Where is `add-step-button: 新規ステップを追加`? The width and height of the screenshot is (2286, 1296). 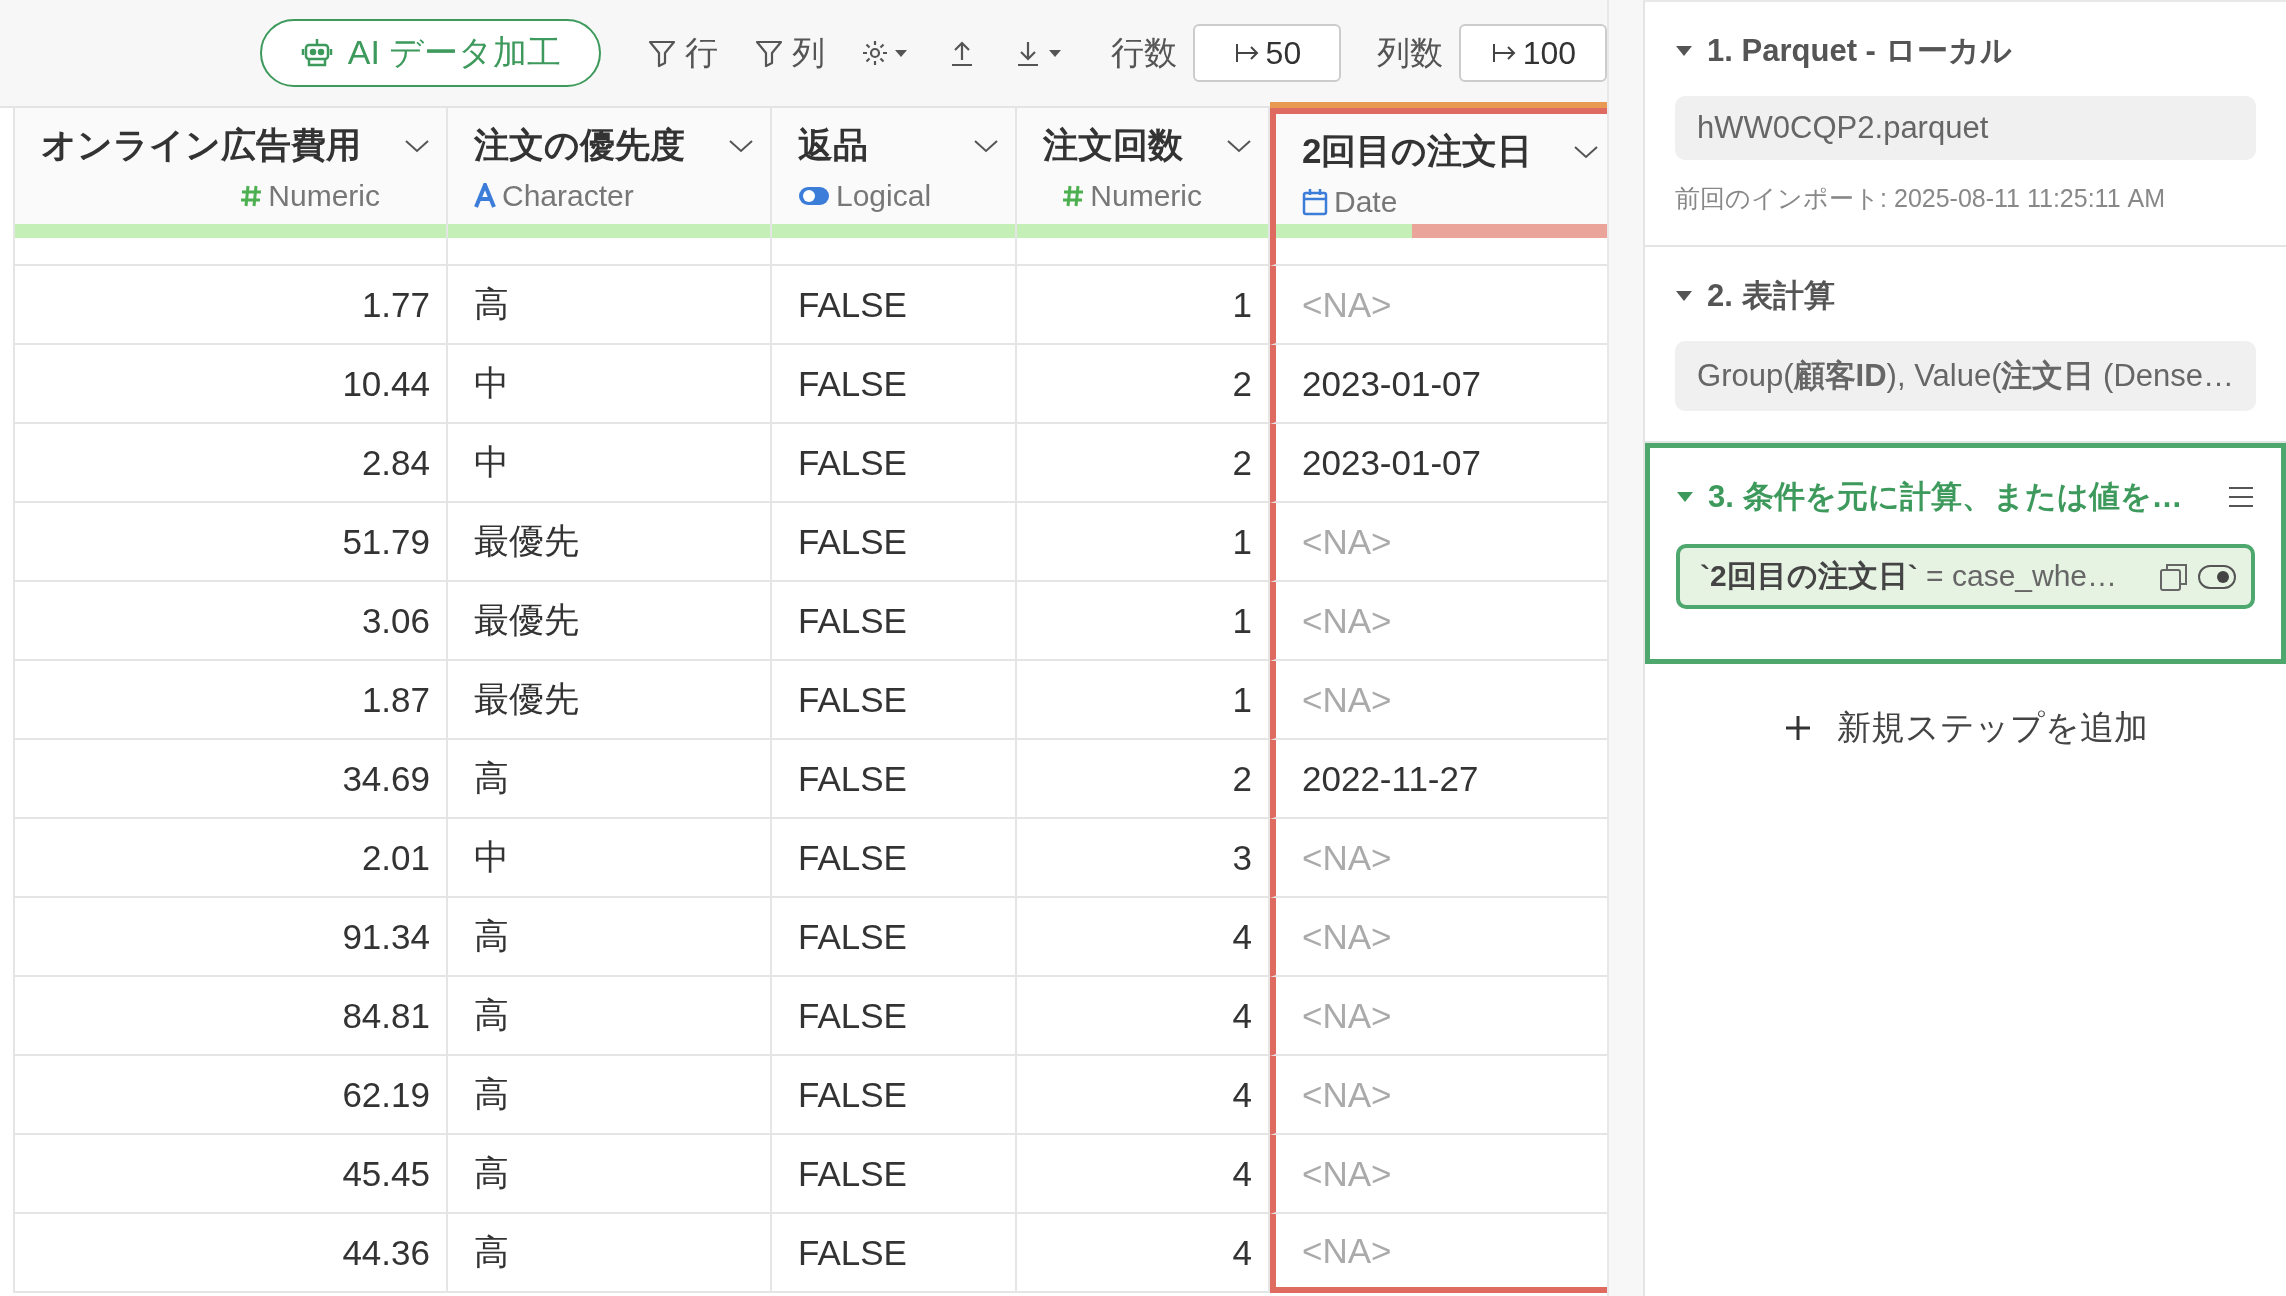
add-step-button: 新規ステップを追加 is located at coordinates (1966, 728).